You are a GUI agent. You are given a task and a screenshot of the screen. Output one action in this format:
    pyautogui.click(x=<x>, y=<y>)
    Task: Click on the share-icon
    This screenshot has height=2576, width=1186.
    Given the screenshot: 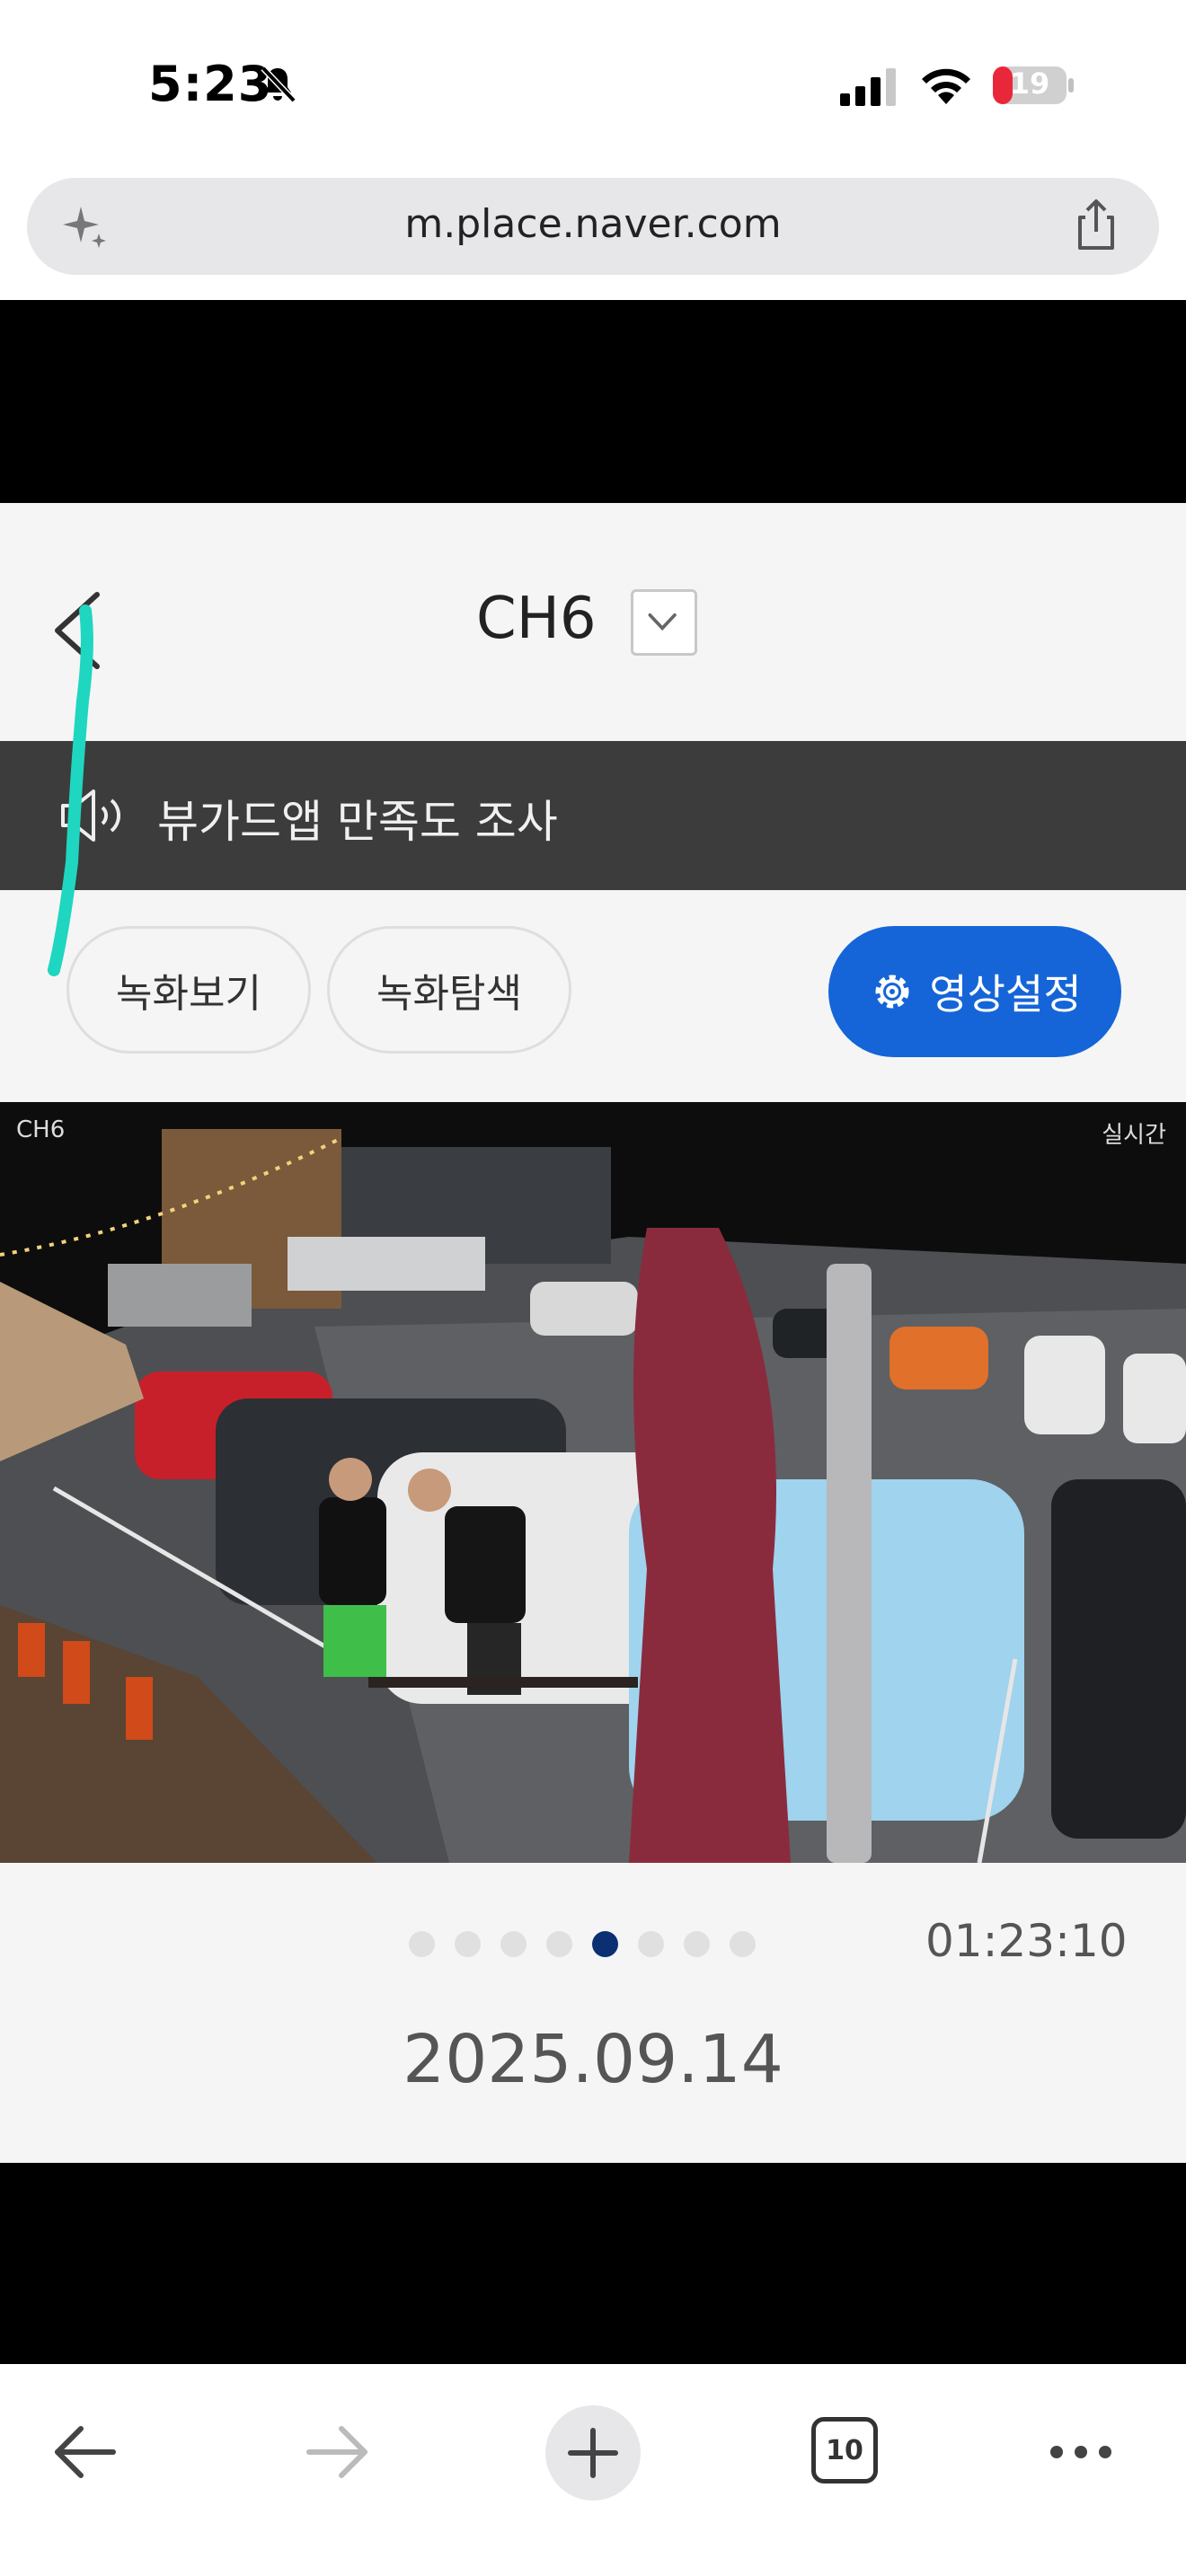 What is the action you would take?
    pyautogui.click(x=1096, y=225)
    